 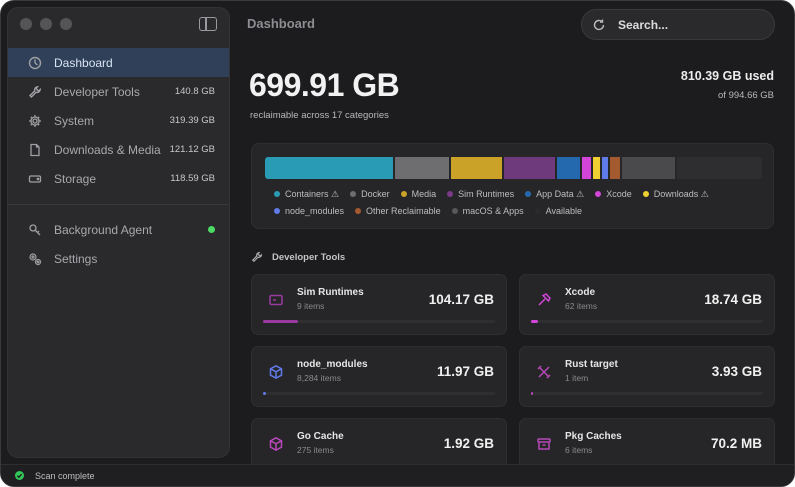 I want to click on storage-segment-other-reclaimable, so click(x=615, y=168).